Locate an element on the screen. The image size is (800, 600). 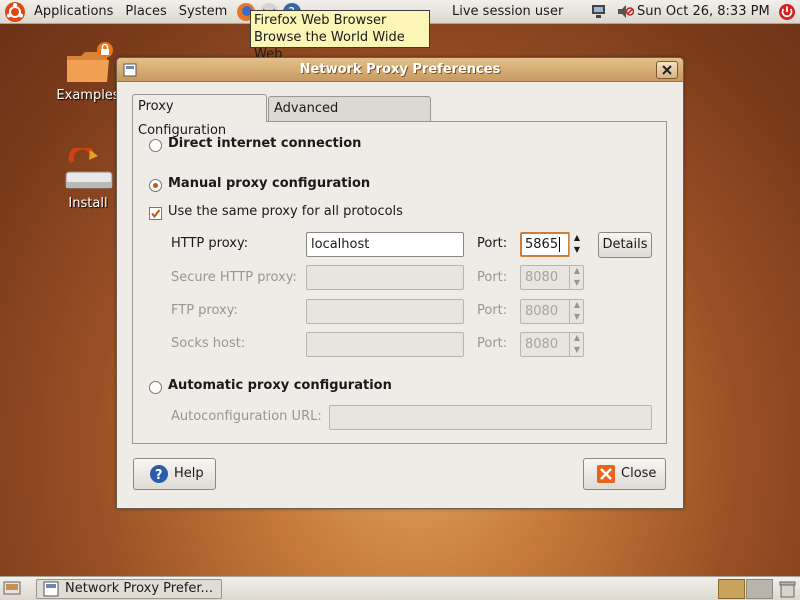
ftp-proxy-label: FTP proxy: is located at coordinates (204, 310).